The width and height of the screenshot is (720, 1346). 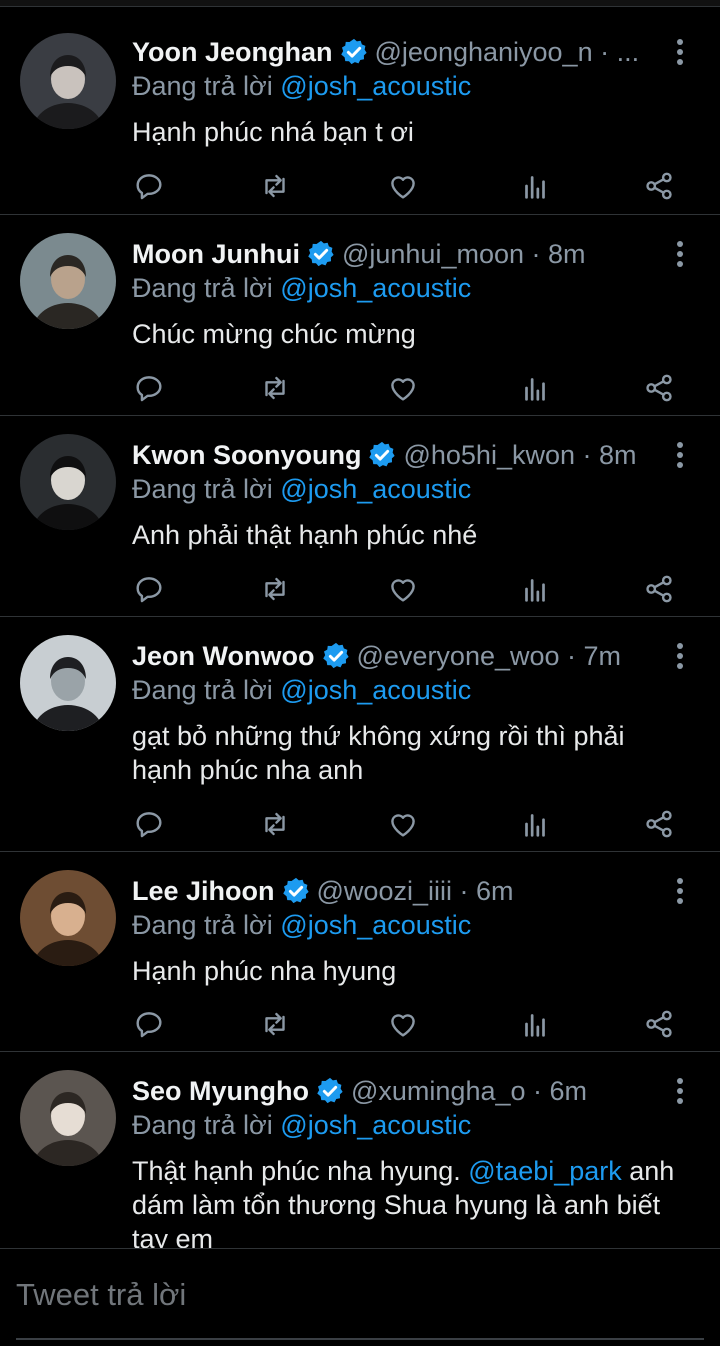 What do you see at coordinates (232, 52) in the screenshot?
I see `display-name: Yoon Jeonghan` at bounding box center [232, 52].